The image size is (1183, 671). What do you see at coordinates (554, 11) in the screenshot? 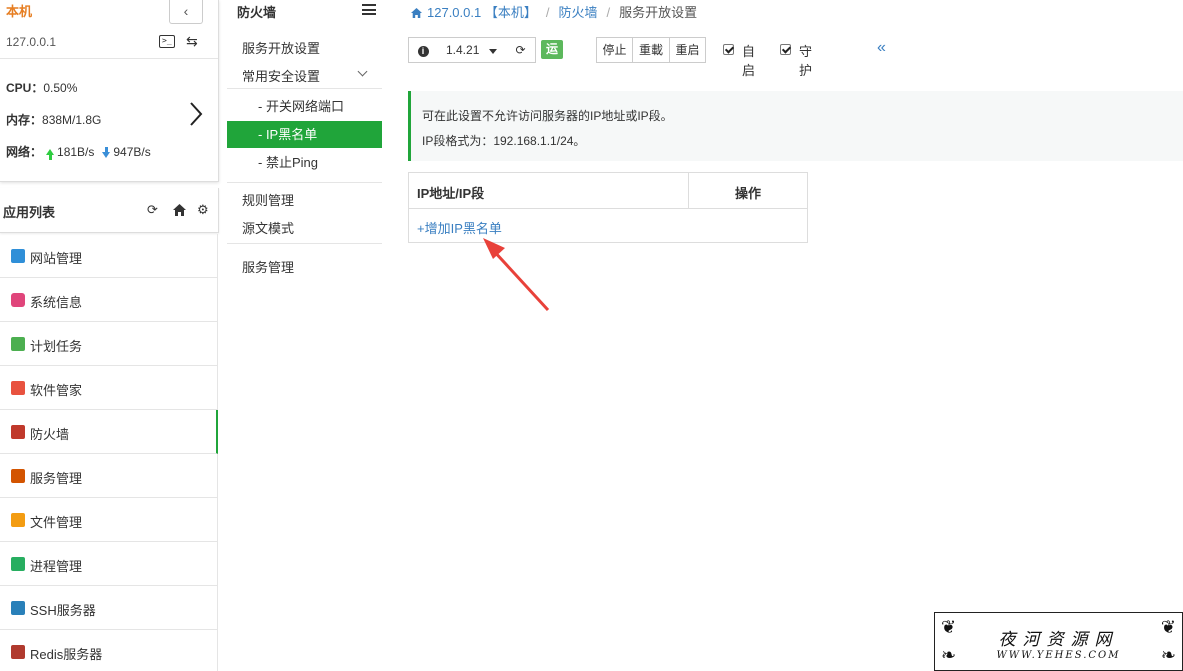
I see `breadcrumb: 127.0.0.1 【本机】 / 防火墙 / 服务开放设置` at bounding box center [554, 11].